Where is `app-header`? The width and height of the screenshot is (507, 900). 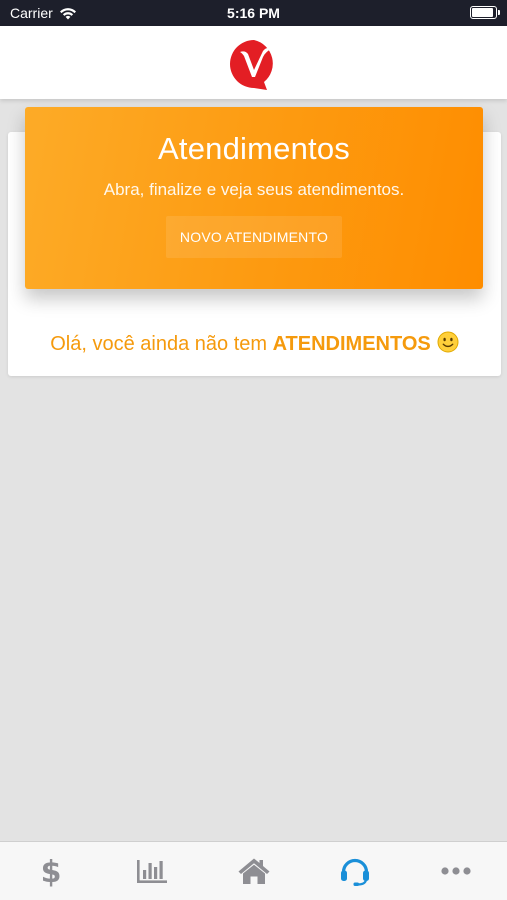
app-header is located at coordinates (253, 62).